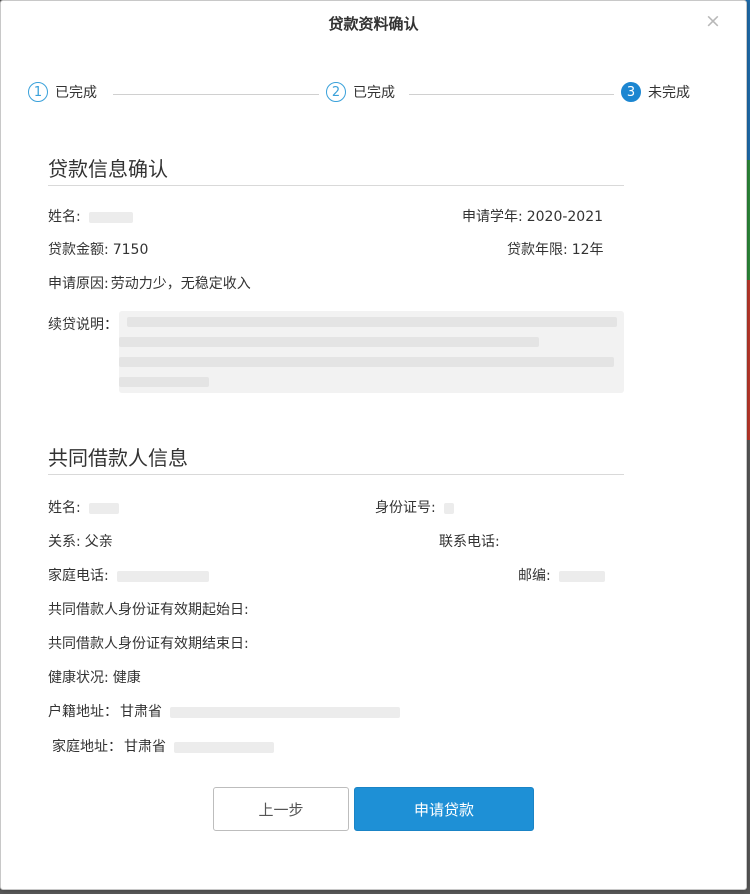 The image size is (750, 894). What do you see at coordinates (587, 250) in the screenshot?
I see `loan-term-value: 12年` at bounding box center [587, 250].